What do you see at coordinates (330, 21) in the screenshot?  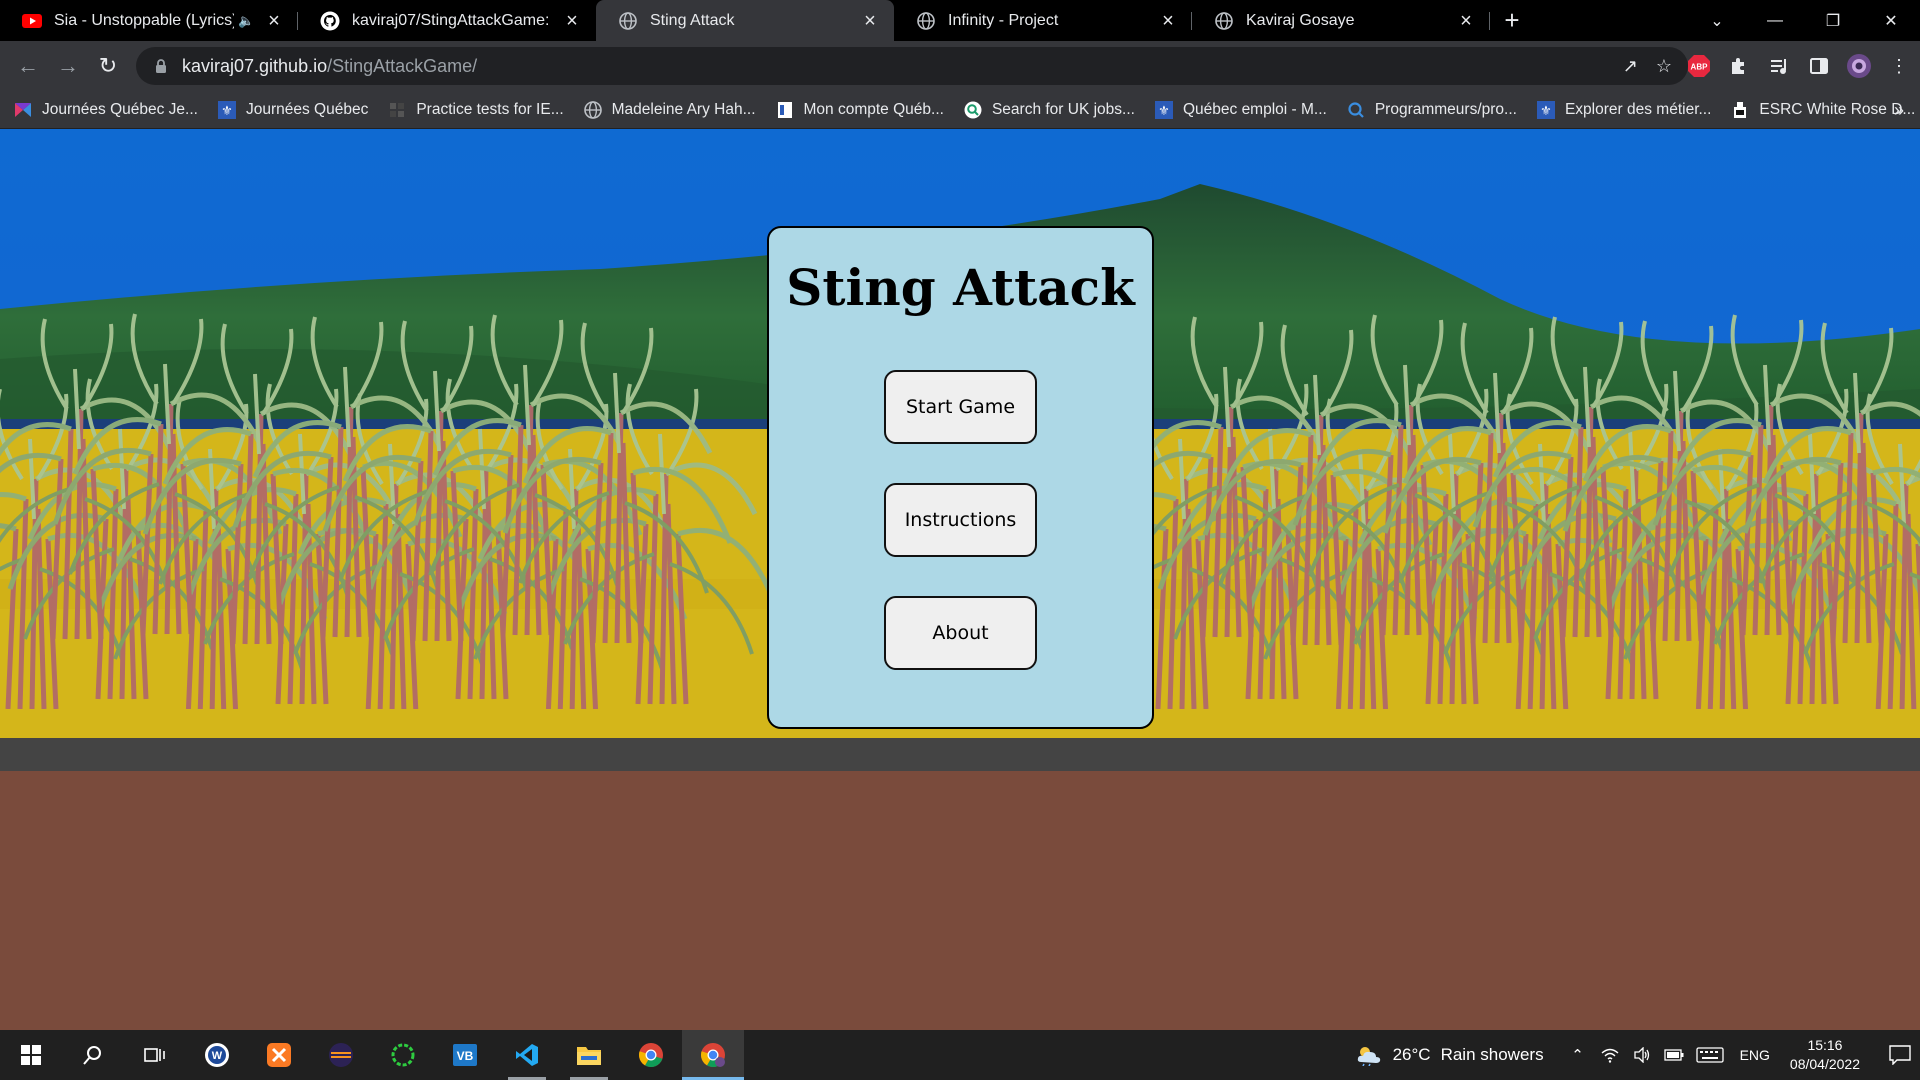 I see `github-icon` at bounding box center [330, 21].